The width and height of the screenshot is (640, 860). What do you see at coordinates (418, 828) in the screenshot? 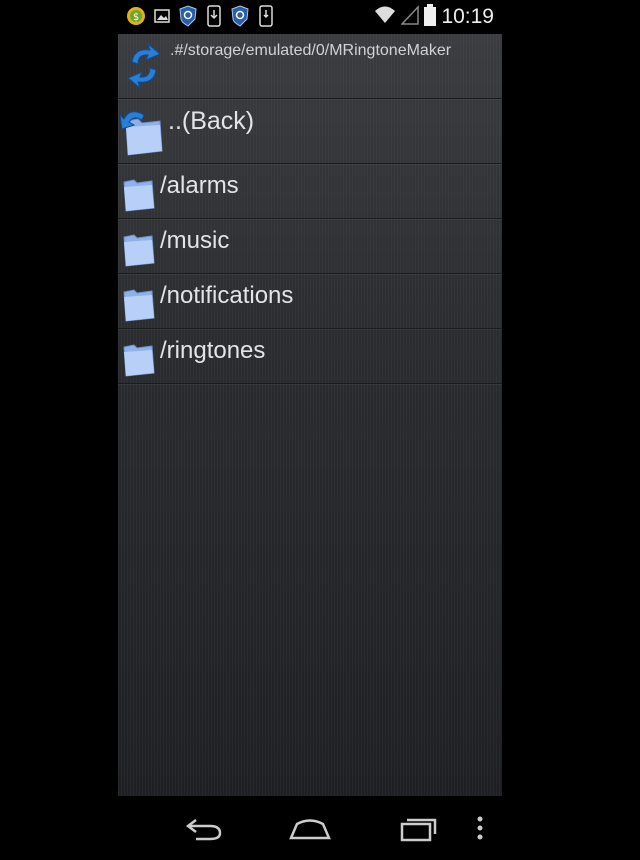
I see `recents-icon` at bounding box center [418, 828].